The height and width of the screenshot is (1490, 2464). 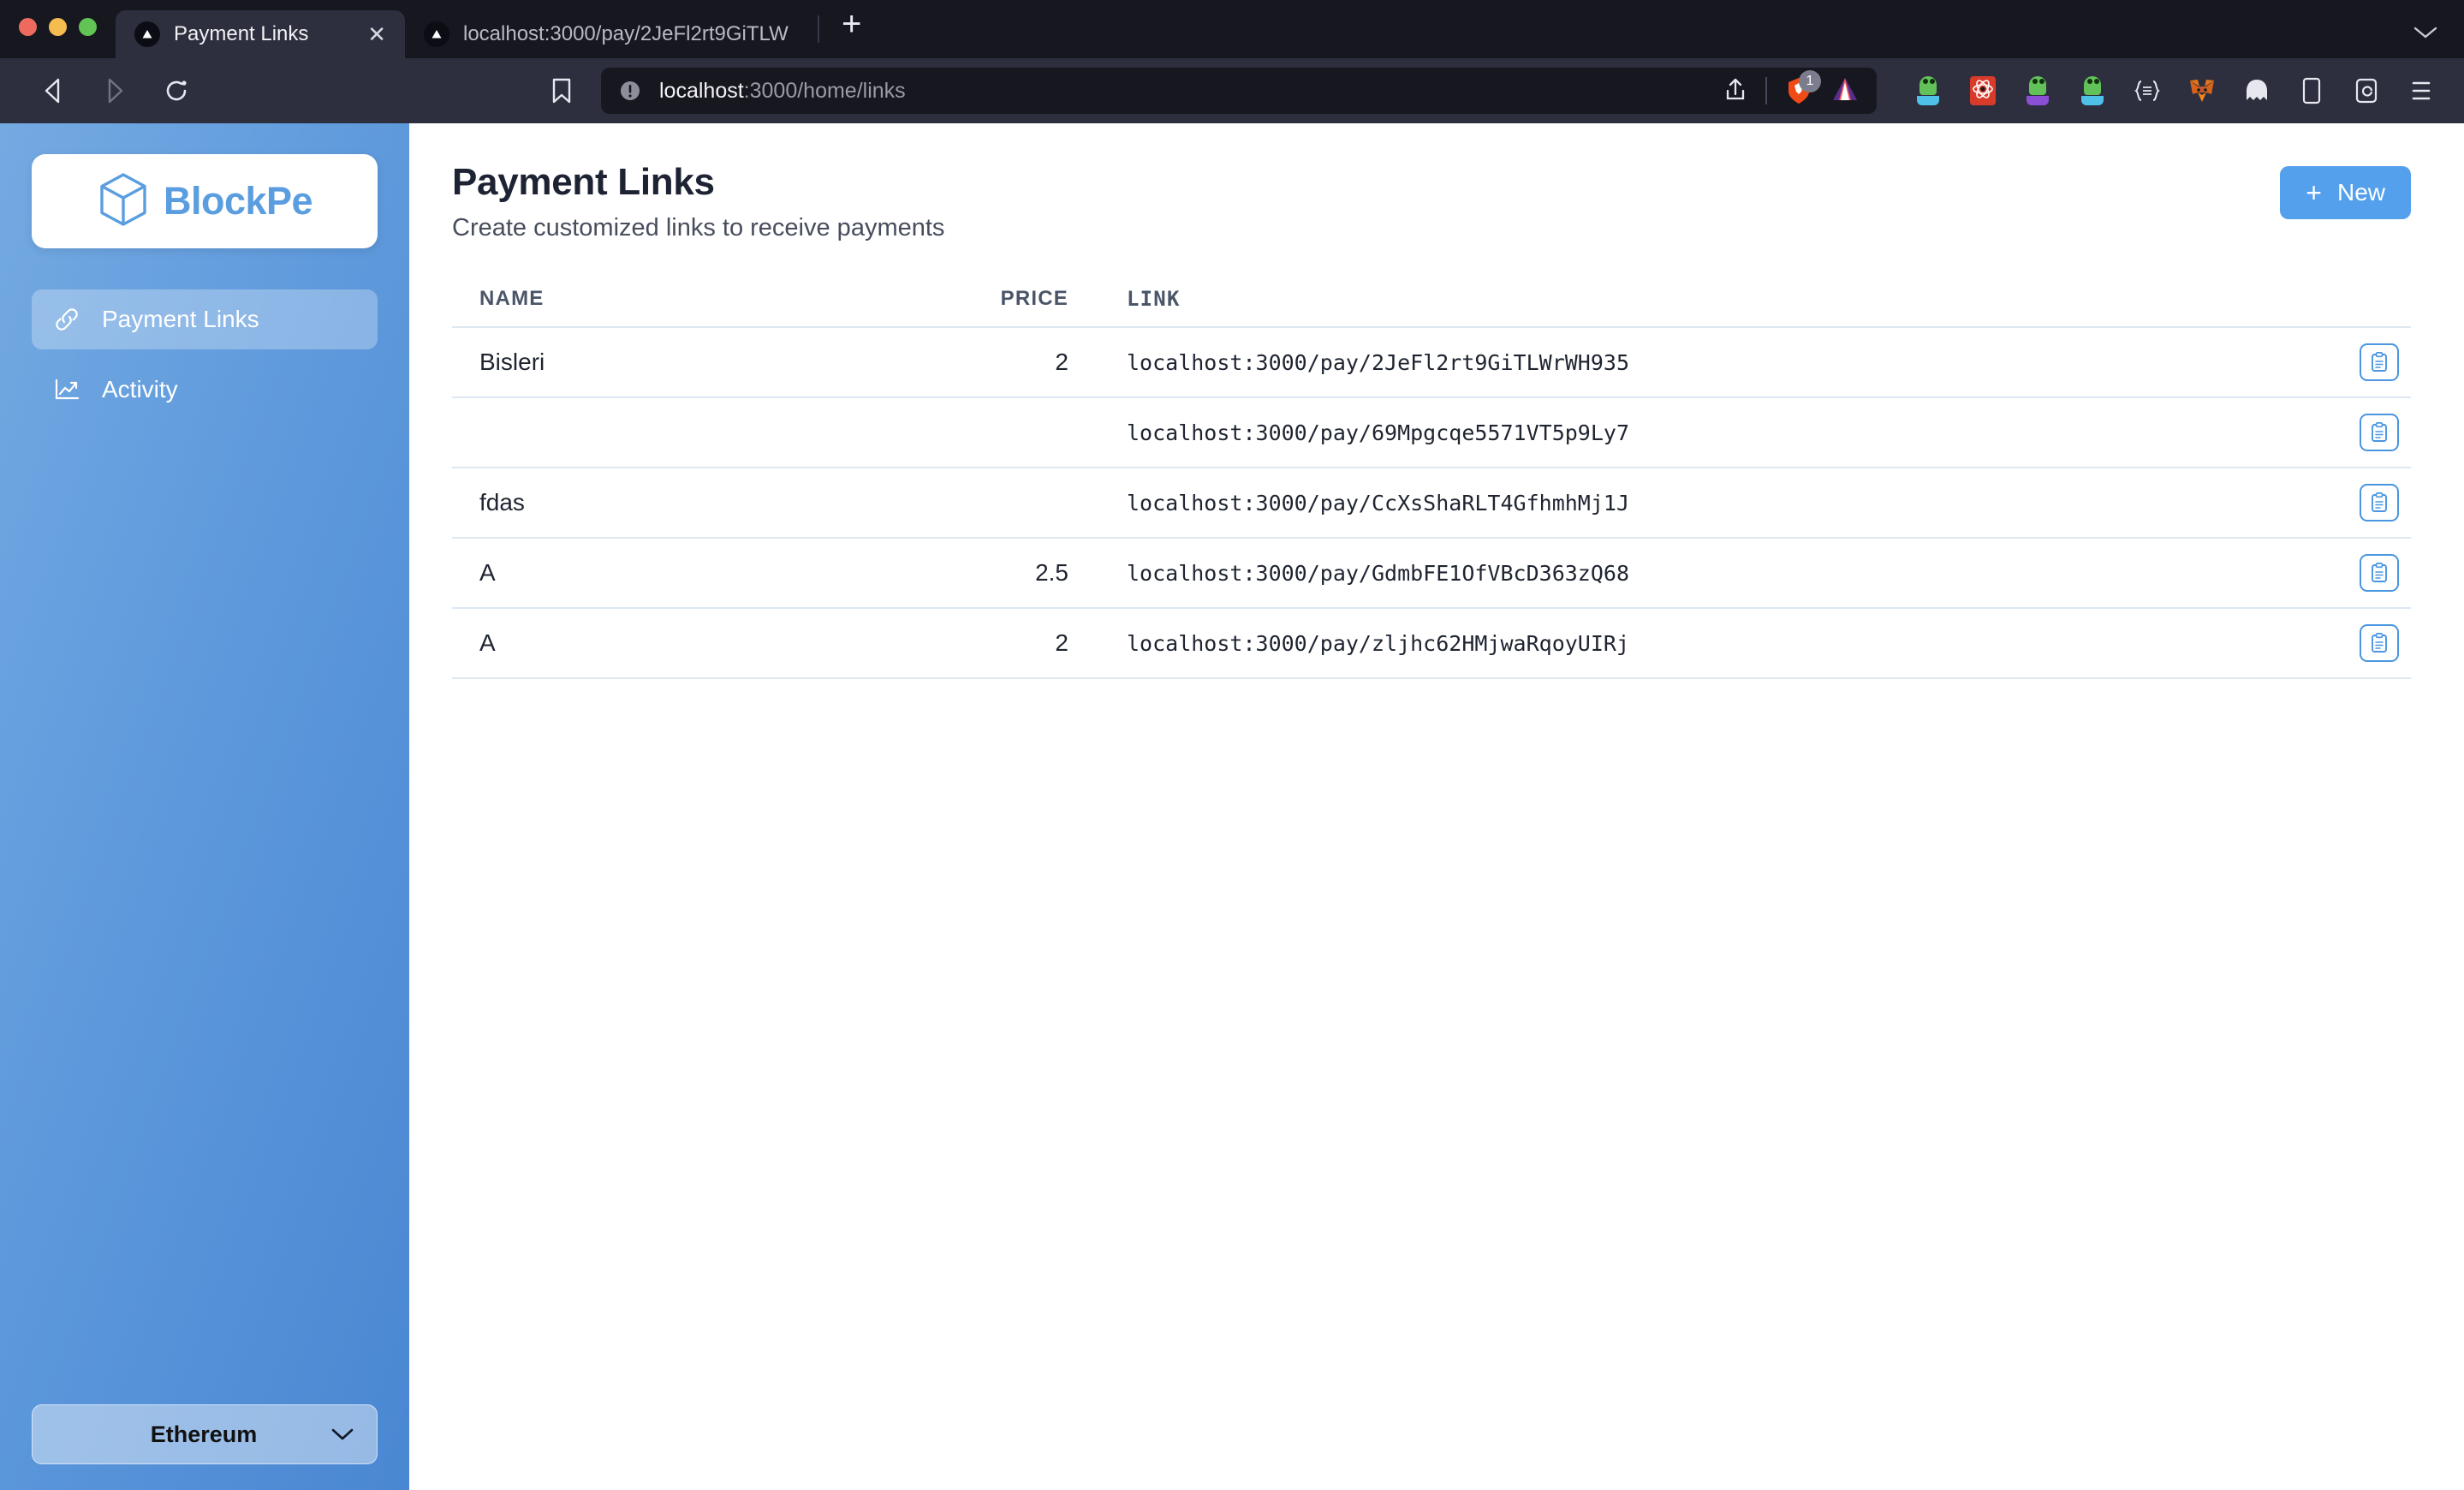 What do you see at coordinates (115, 91) in the screenshot?
I see `forward-button-icon` at bounding box center [115, 91].